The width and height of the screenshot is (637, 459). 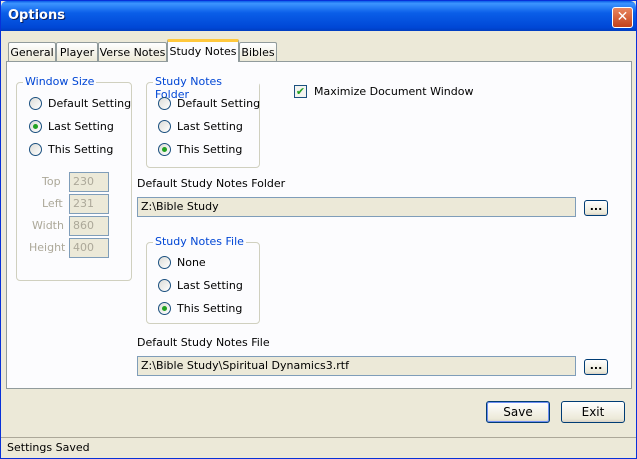 What do you see at coordinates (318, 16) in the screenshot?
I see `title-bar: Options ✕` at bounding box center [318, 16].